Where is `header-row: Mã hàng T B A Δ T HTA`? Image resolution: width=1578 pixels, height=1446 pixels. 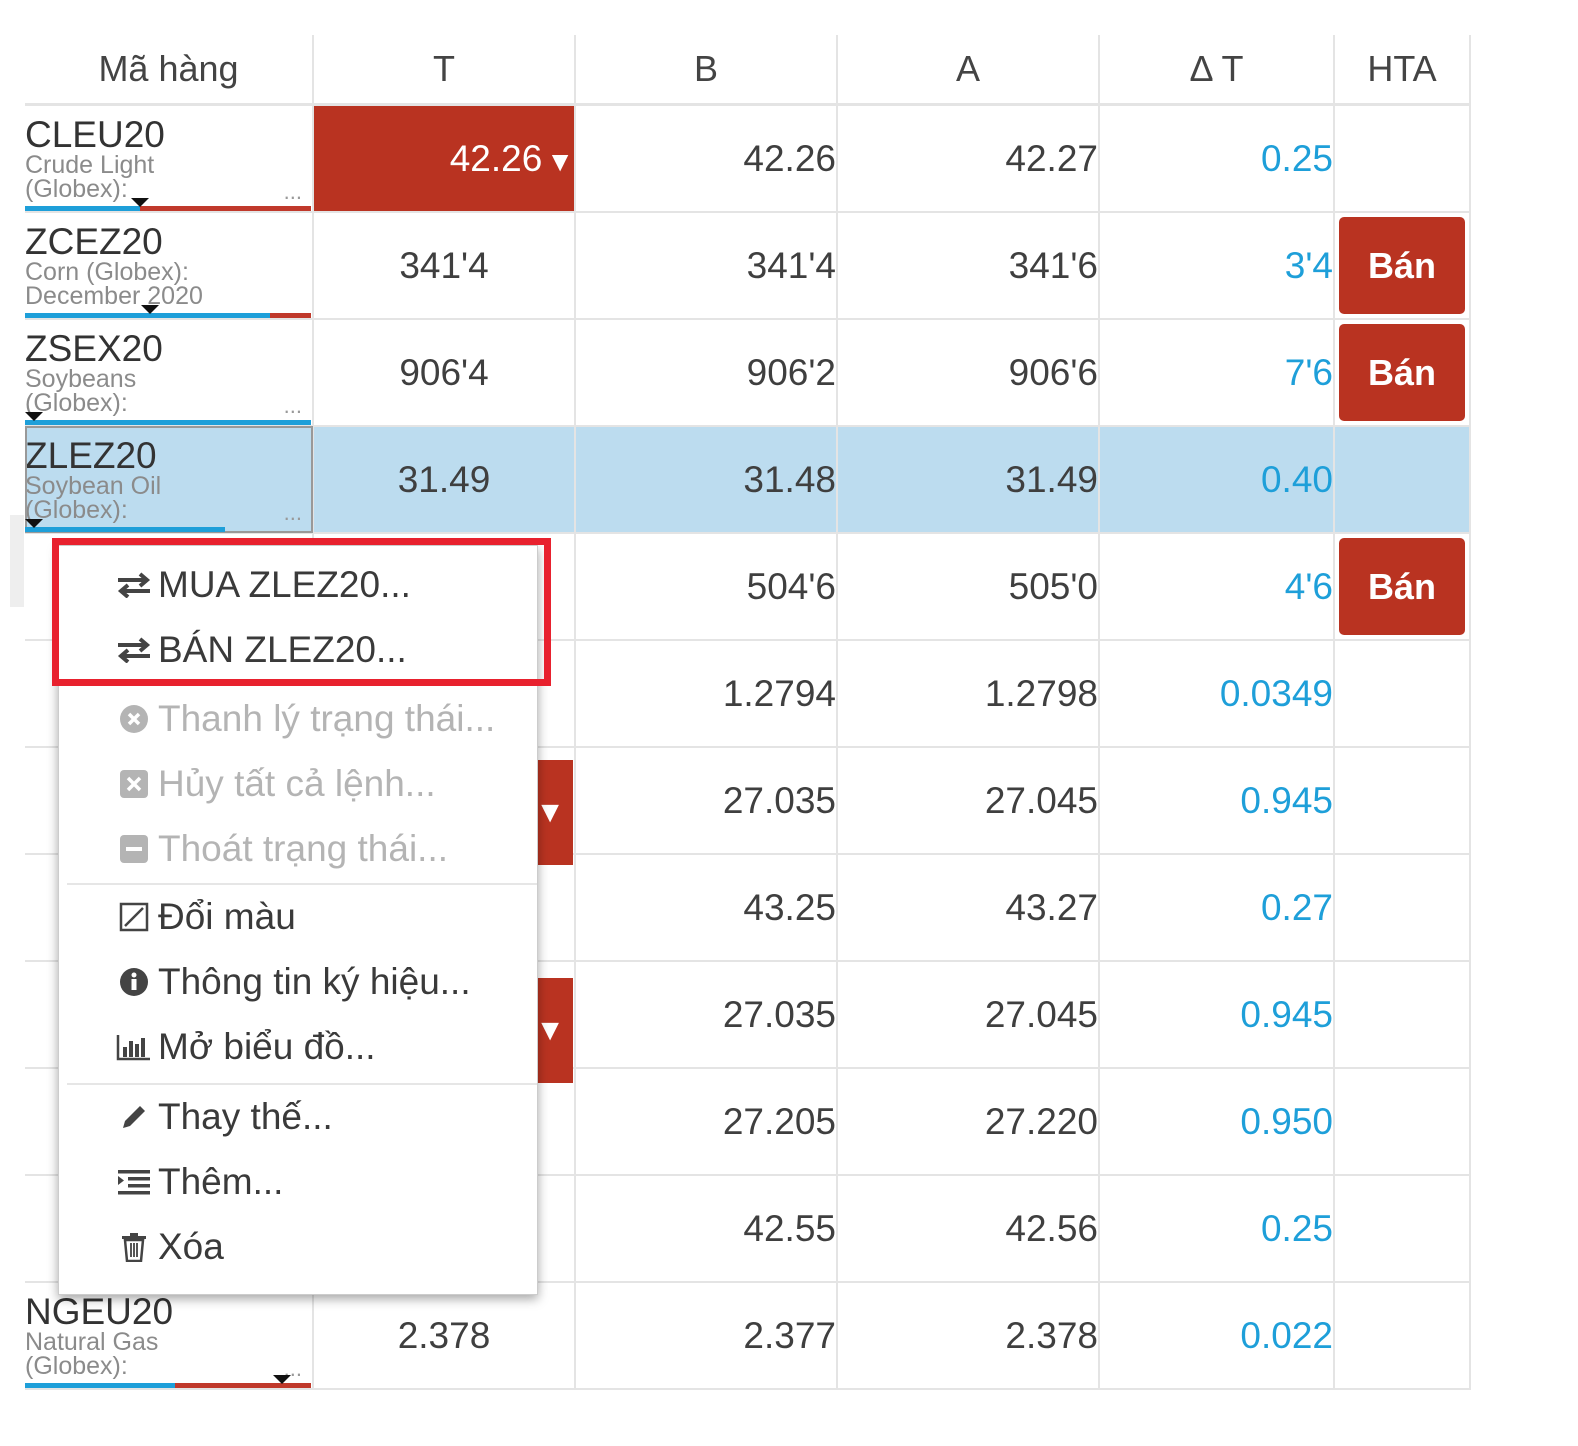
header-row: Mã hàng T B A Δ T HTA is located at coordinates (748, 70).